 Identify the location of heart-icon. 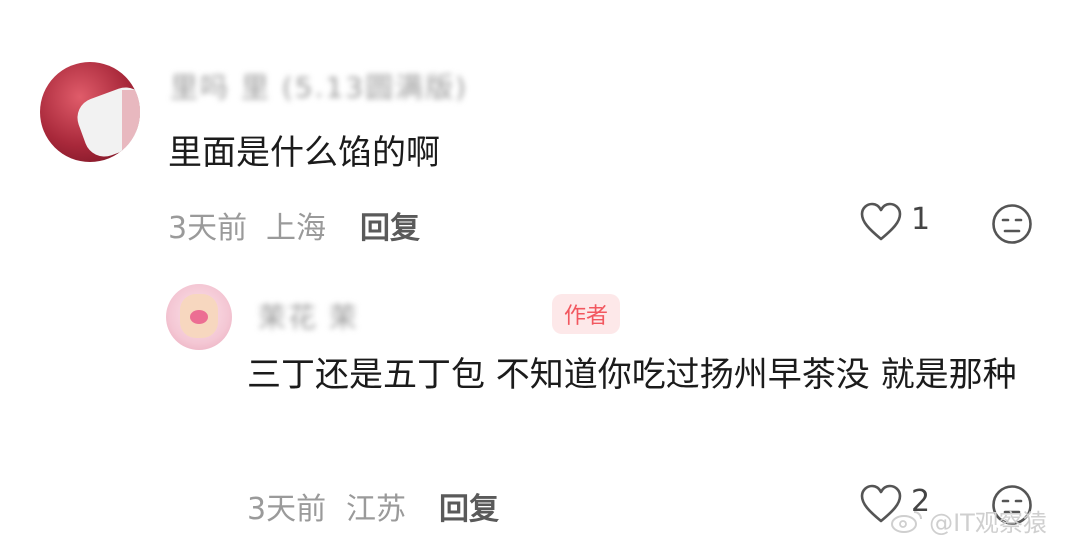
(881, 222).